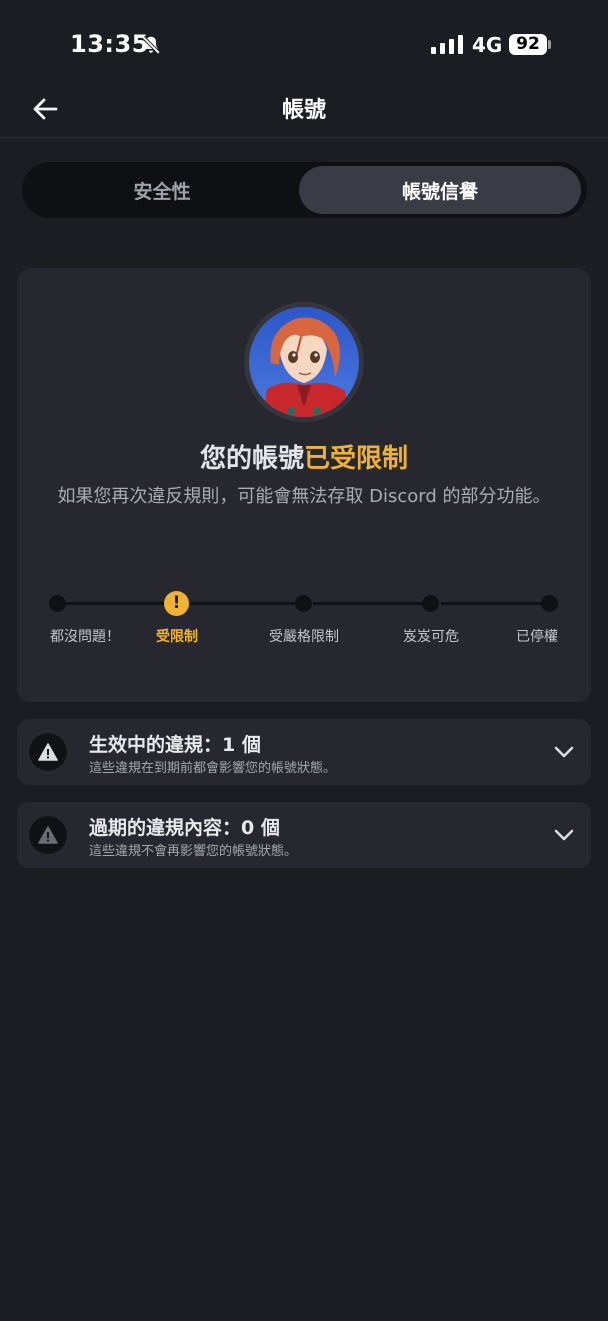 This screenshot has height=1321, width=608. I want to click on status-time: 13:35, so click(109, 44).